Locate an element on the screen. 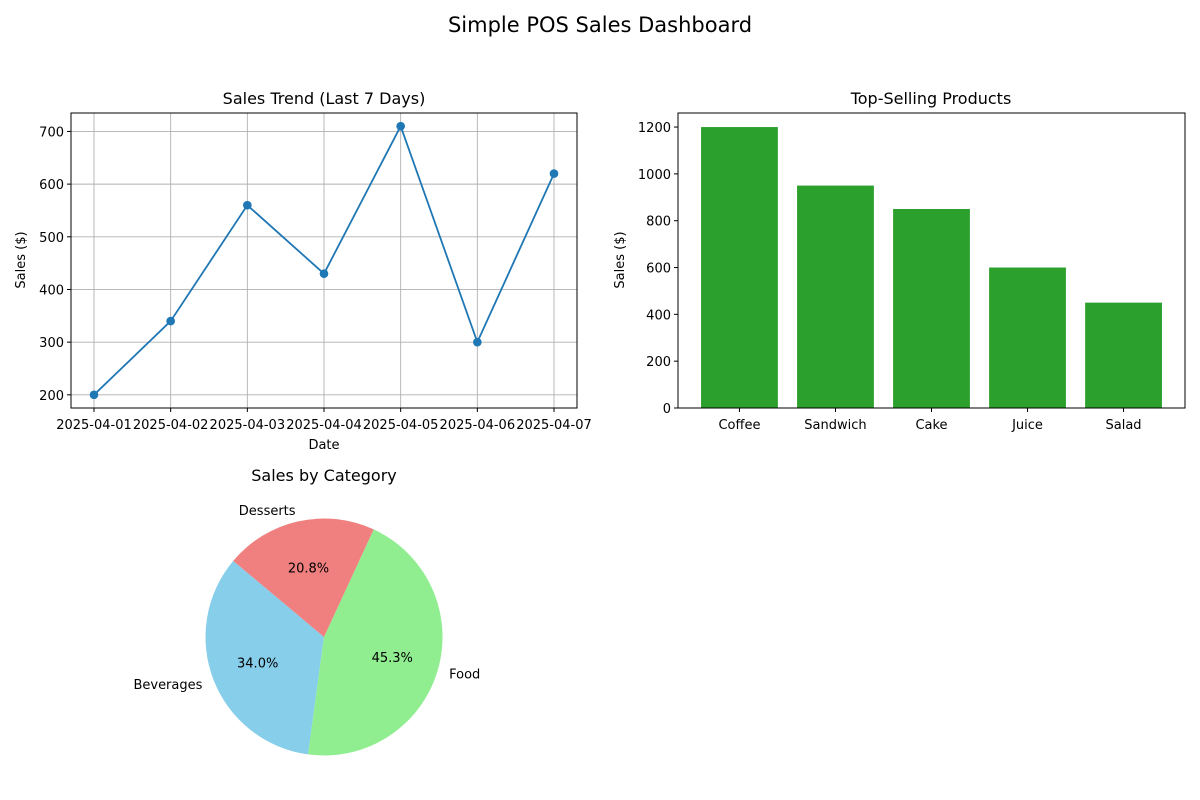 This screenshot has height=800, width=1200. y-tick-label: 300 is located at coordinates (51, 343).